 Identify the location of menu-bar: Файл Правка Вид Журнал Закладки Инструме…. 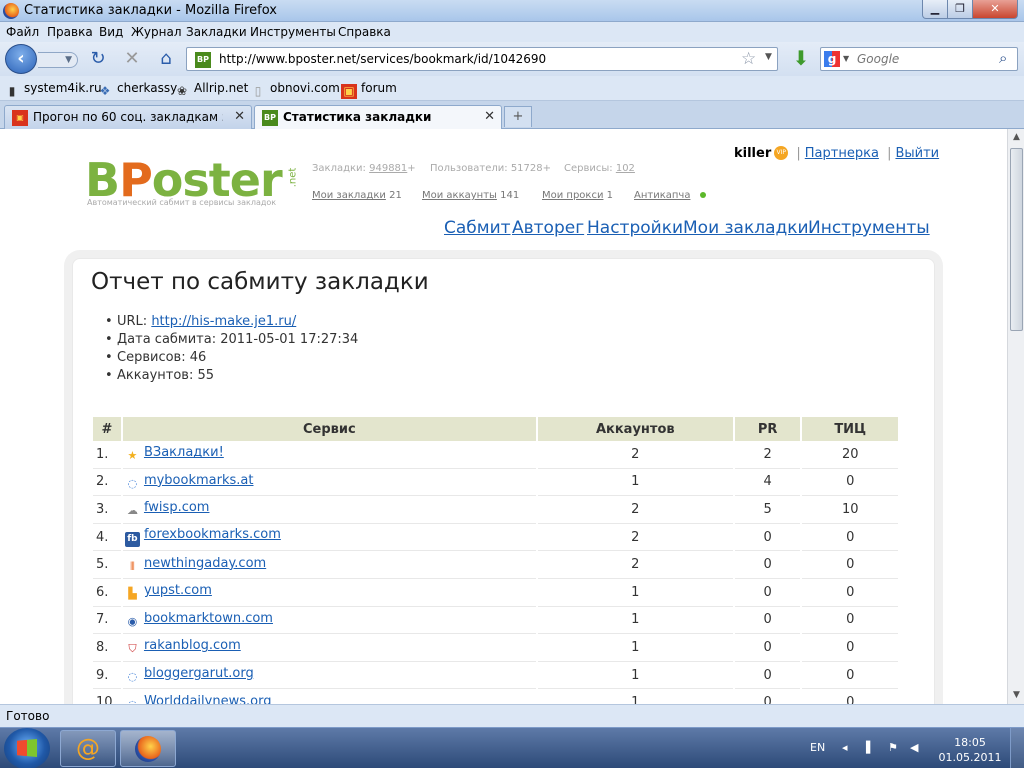
(512, 32).